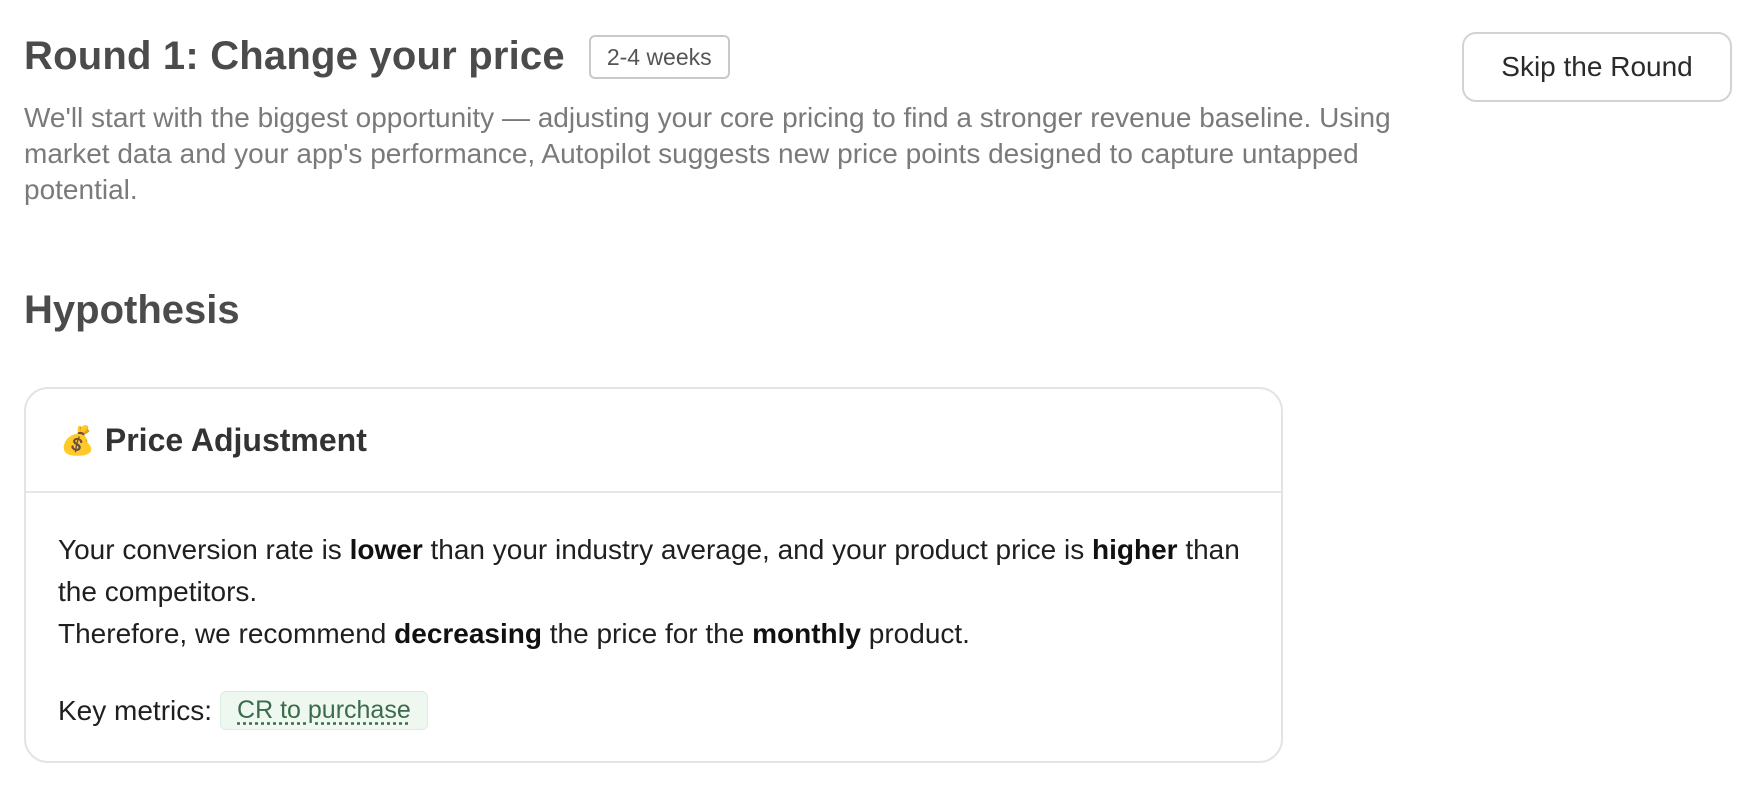 Image resolution: width=1756 pixels, height=786 pixels. What do you see at coordinates (806, 633) in the screenshot?
I see `emphasis-monthly: monthly` at bounding box center [806, 633].